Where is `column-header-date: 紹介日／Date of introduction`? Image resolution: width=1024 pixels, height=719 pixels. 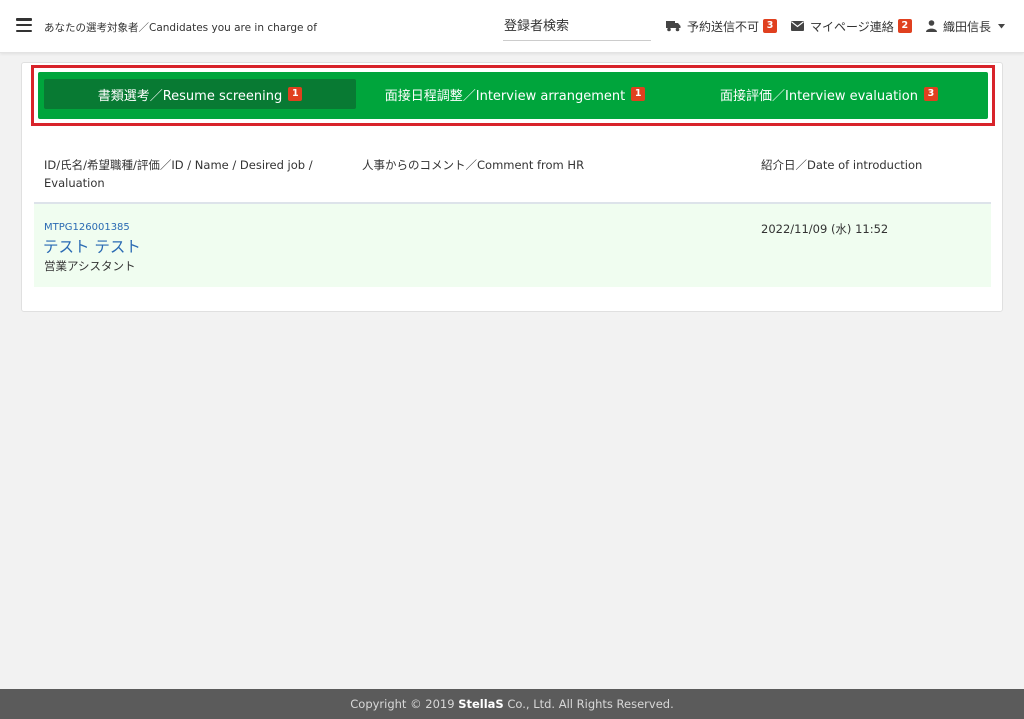 column-header-date: 紹介日／Date of introduction is located at coordinates (842, 165).